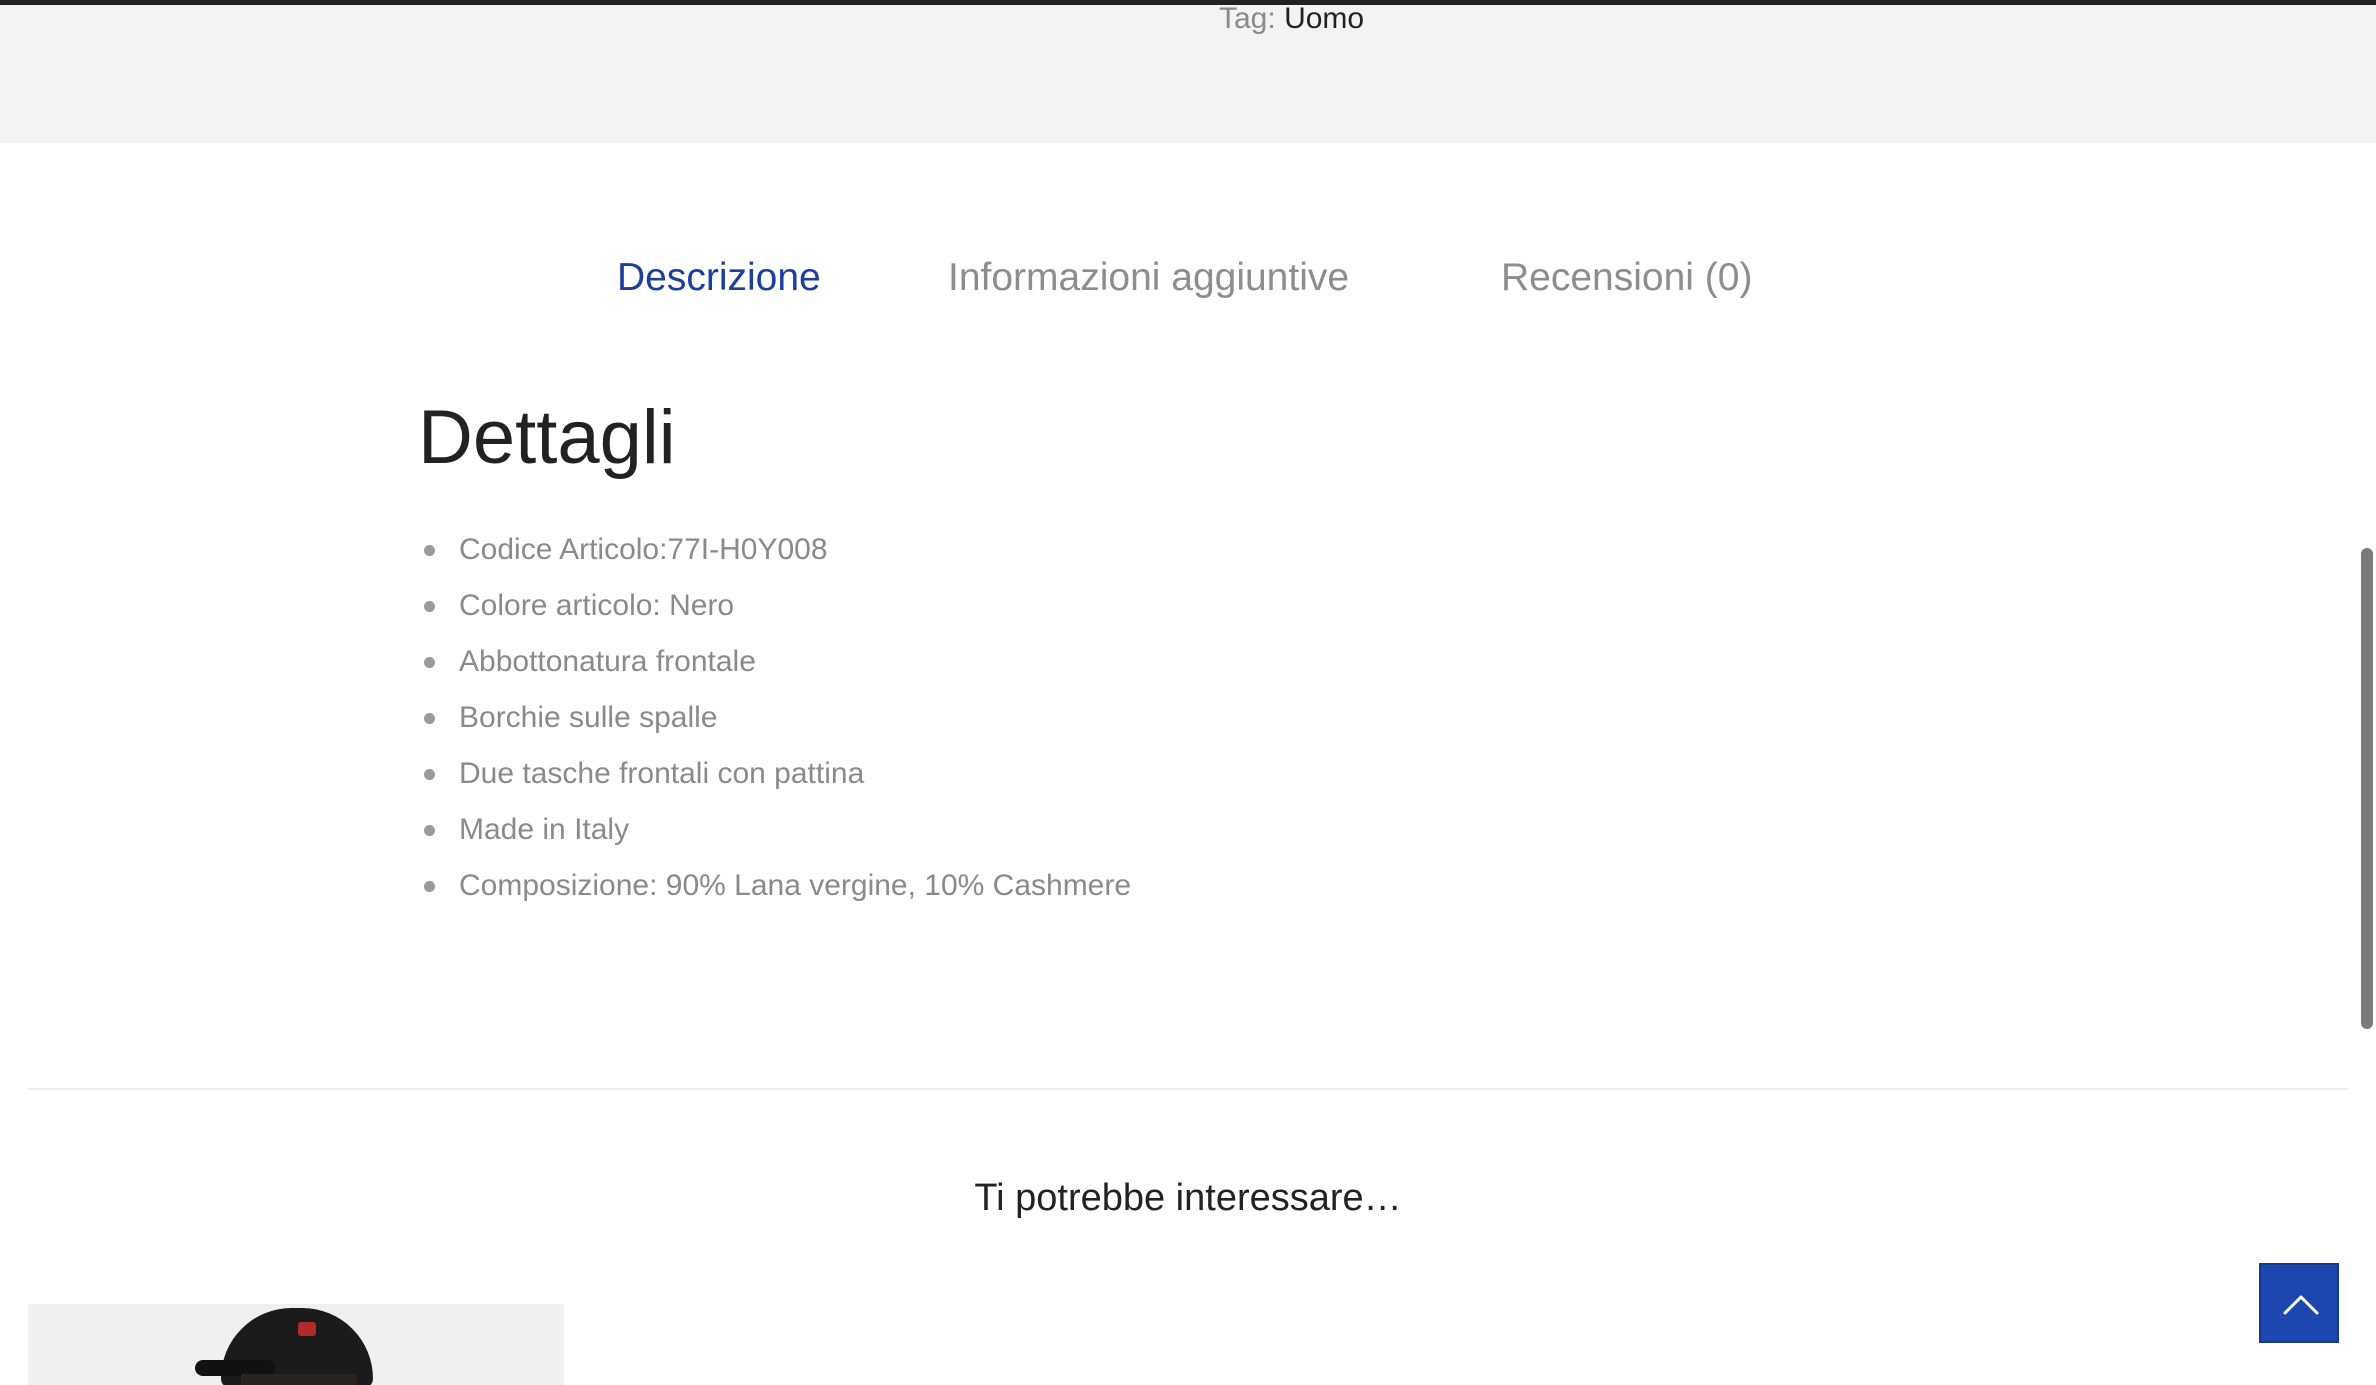 This screenshot has width=2376, height=1385. Describe the element at coordinates (547, 437) in the screenshot. I see `details-heading: Dettagli` at that location.